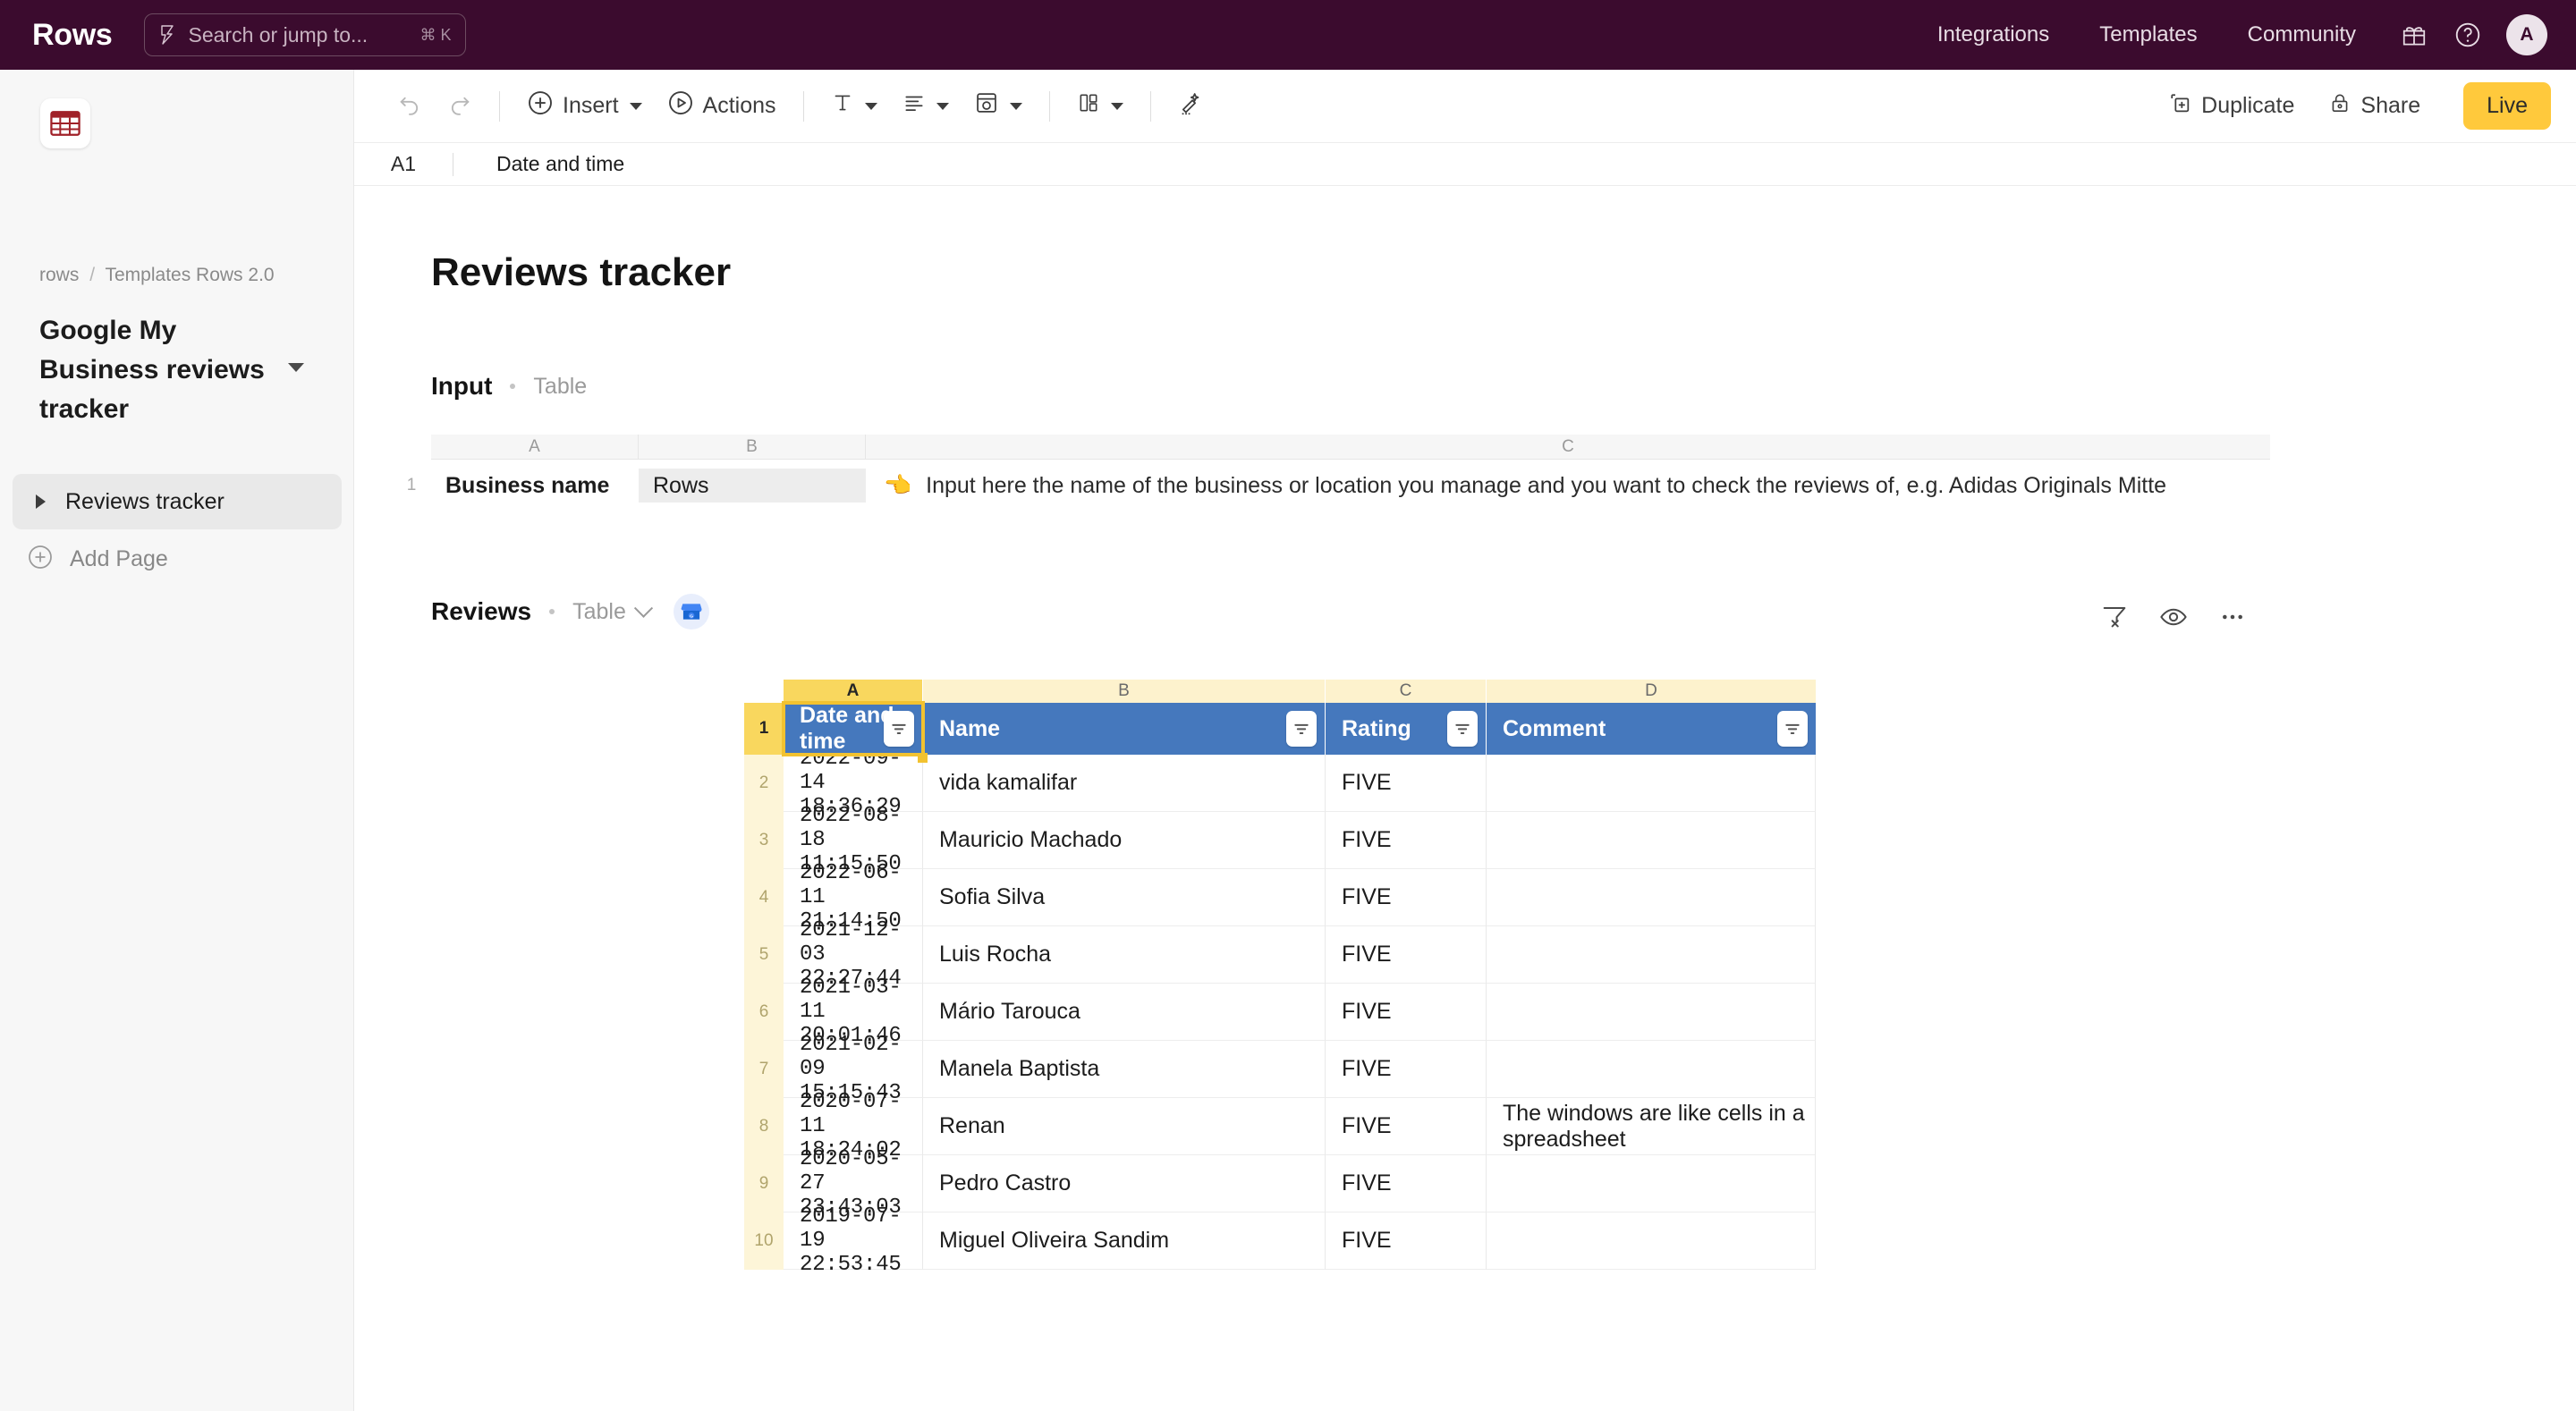  I want to click on reviews-col-header-b: B, so click(1124, 691).